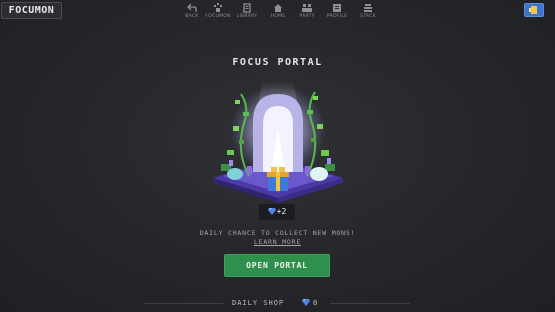 The image size is (555, 312). Describe the element at coordinates (277, 242) in the screenshot. I see `learn-more-link: LEARN MORE` at that location.